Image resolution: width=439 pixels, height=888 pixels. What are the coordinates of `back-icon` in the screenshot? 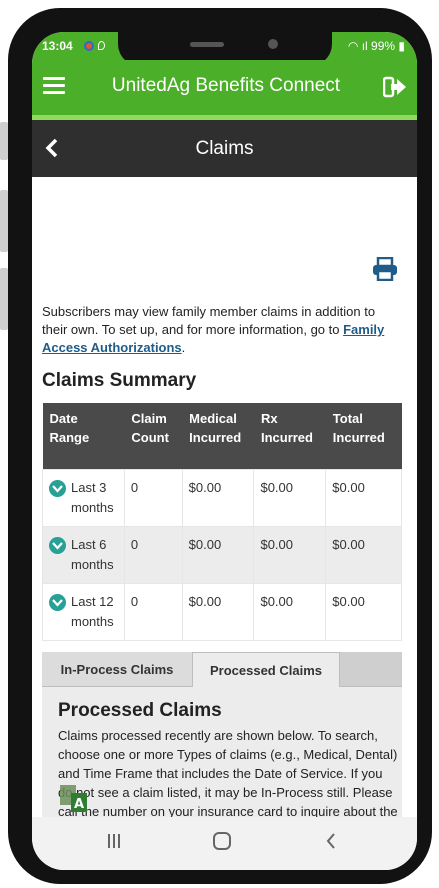 It's located at (331, 841).